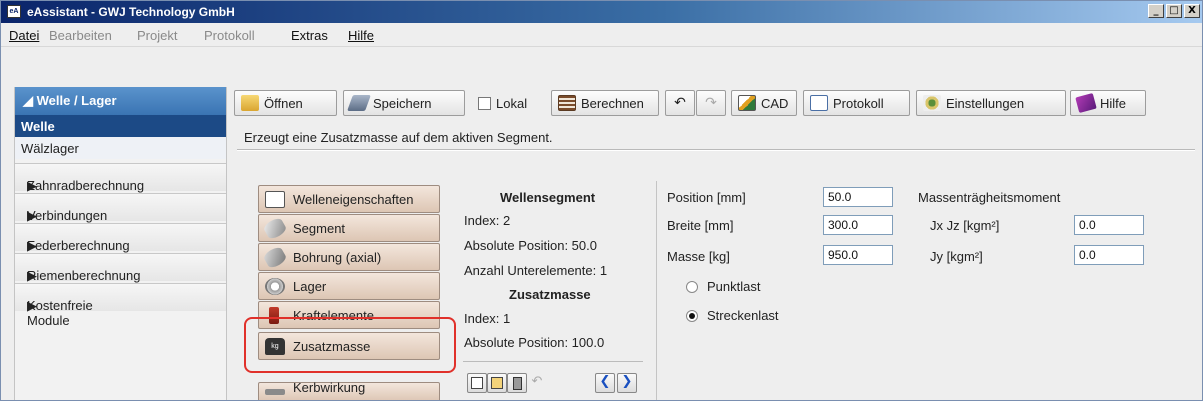 The width and height of the screenshot is (1203, 401). What do you see at coordinates (309, 35) in the screenshot?
I see `menu-extras: Extras` at bounding box center [309, 35].